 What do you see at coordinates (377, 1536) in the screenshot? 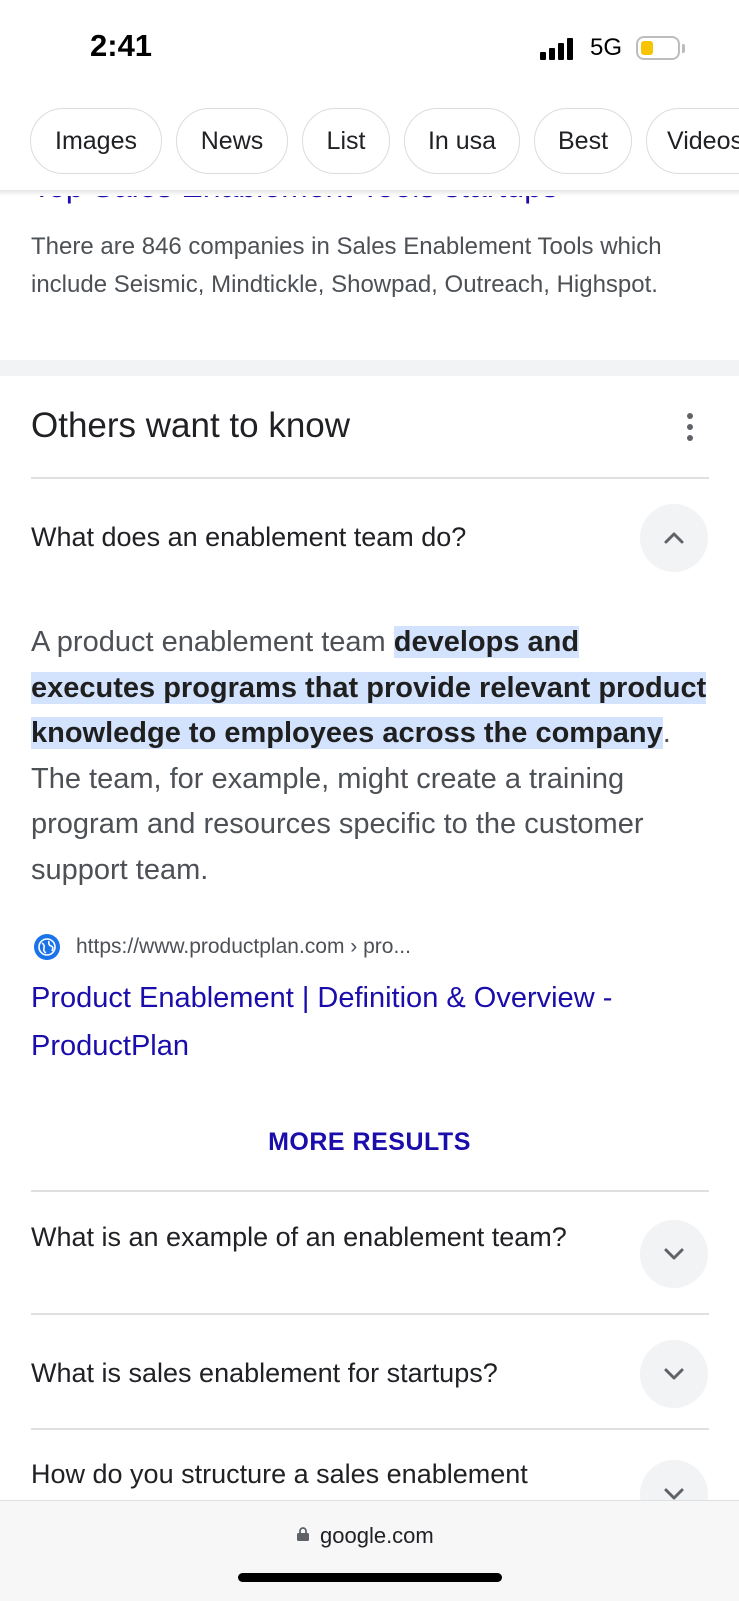
I see `address-bar: google.com` at bounding box center [377, 1536].